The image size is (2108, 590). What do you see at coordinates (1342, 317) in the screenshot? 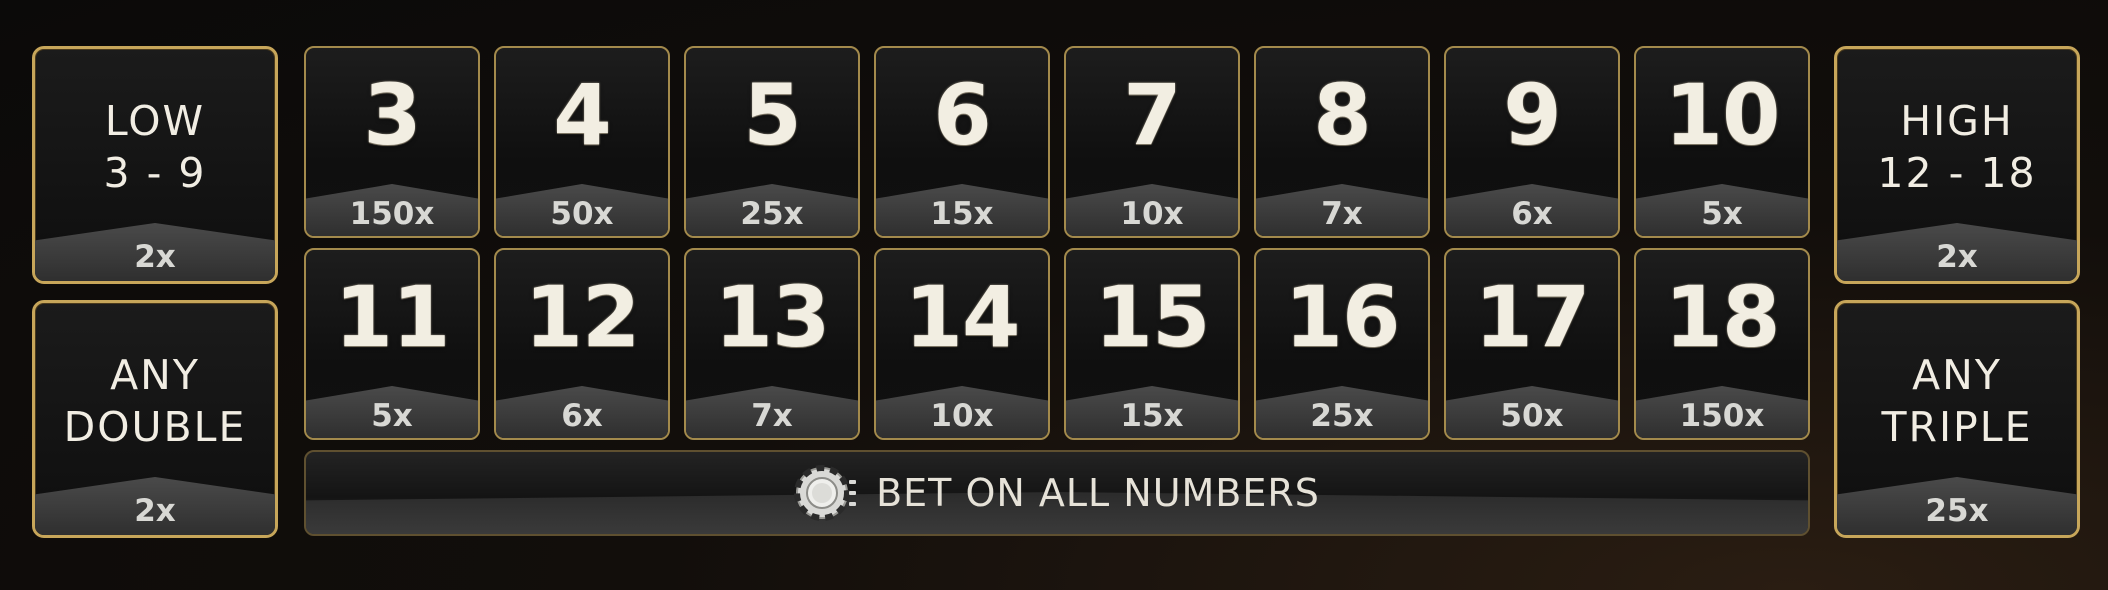
I see `total-number: 16` at bounding box center [1342, 317].